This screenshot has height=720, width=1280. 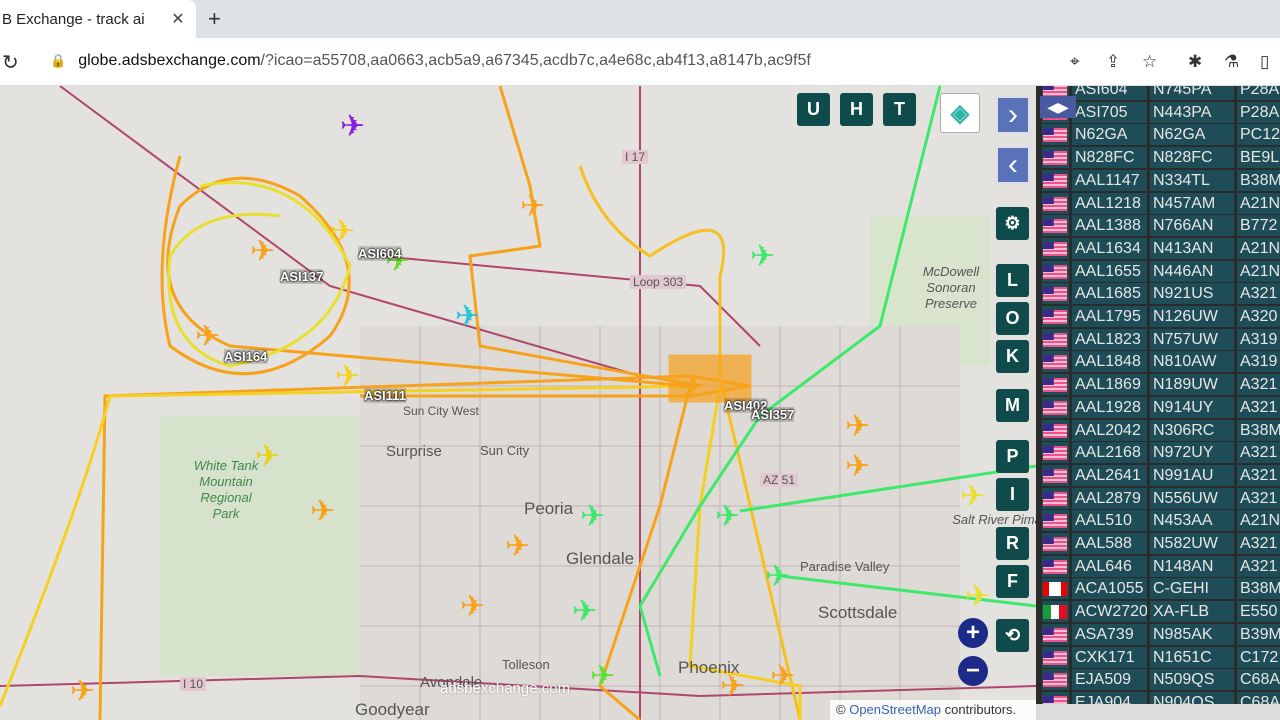 I want to click on aircraft-label: ASI604, so click(x=380, y=253).